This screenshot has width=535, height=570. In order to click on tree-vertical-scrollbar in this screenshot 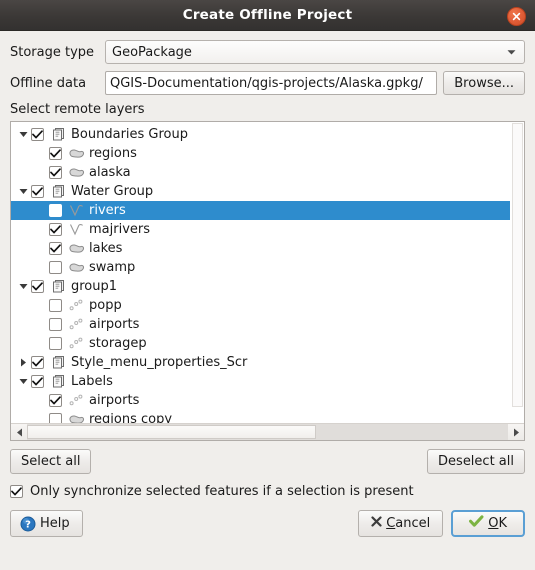, I will do `click(516, 265)`.